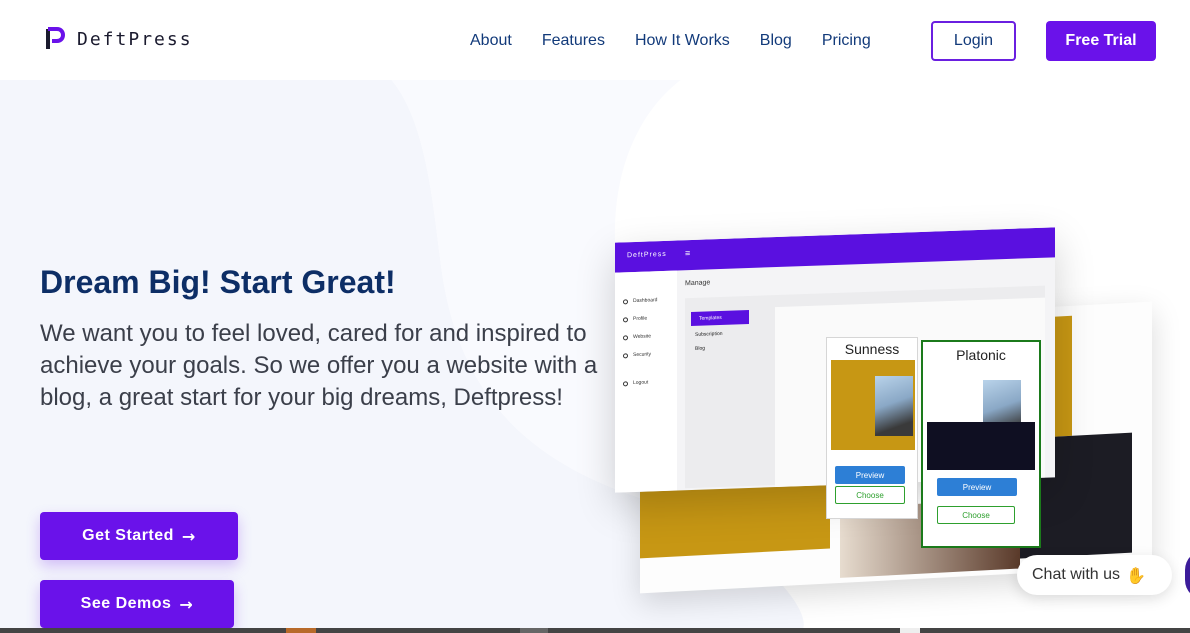  What do you see at coordinates (55, 38) in the screenshot?
I see `logo-icon` at bounding box center [55, 38].